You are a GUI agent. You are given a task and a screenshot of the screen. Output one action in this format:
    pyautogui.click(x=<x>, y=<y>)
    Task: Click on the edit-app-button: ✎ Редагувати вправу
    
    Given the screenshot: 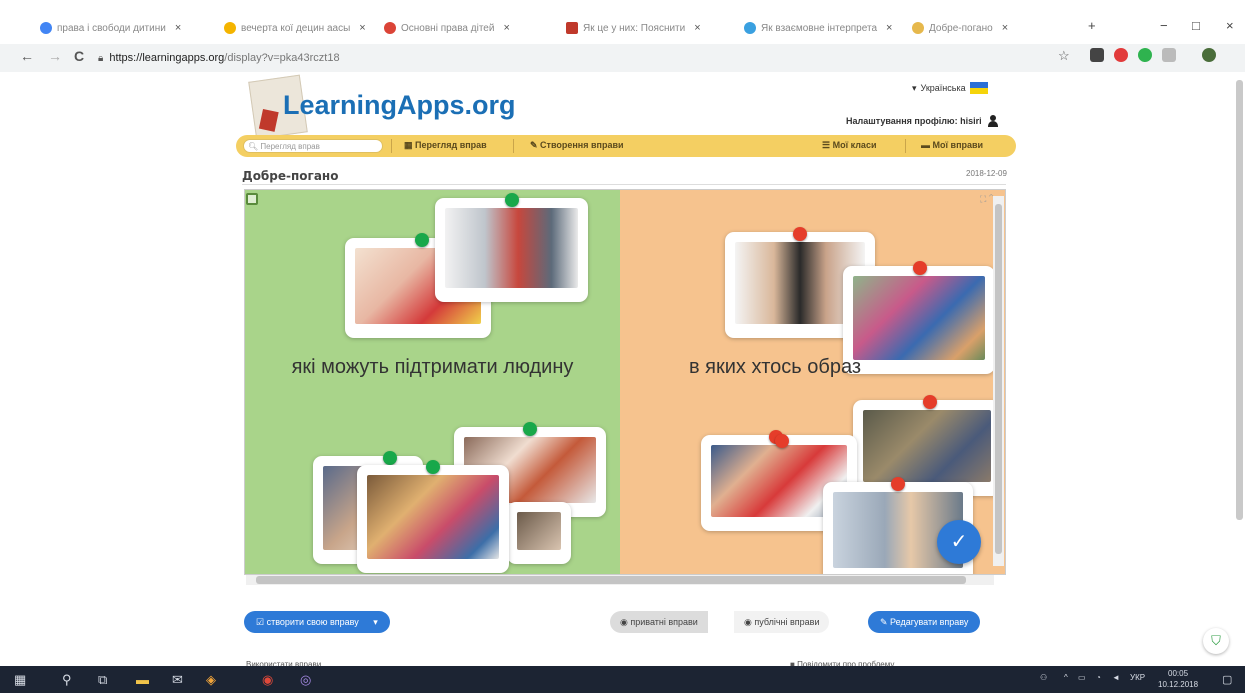 What is the action you would take?
    pyautogui.click(x=924, y=622)
    